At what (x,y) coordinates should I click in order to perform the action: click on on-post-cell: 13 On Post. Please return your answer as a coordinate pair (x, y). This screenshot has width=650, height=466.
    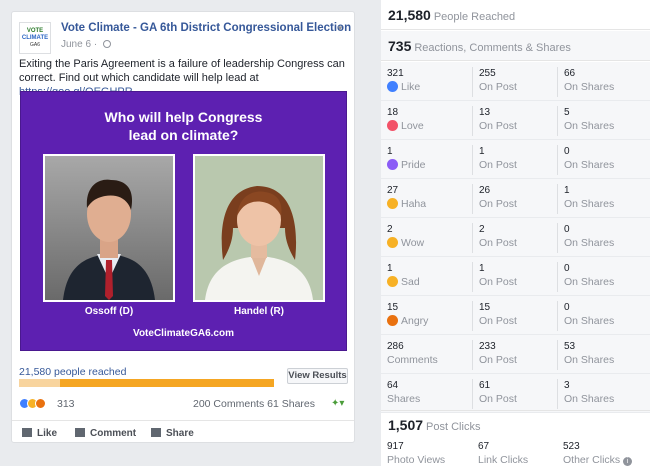
    Looking at the image, I should click on (514, 121).